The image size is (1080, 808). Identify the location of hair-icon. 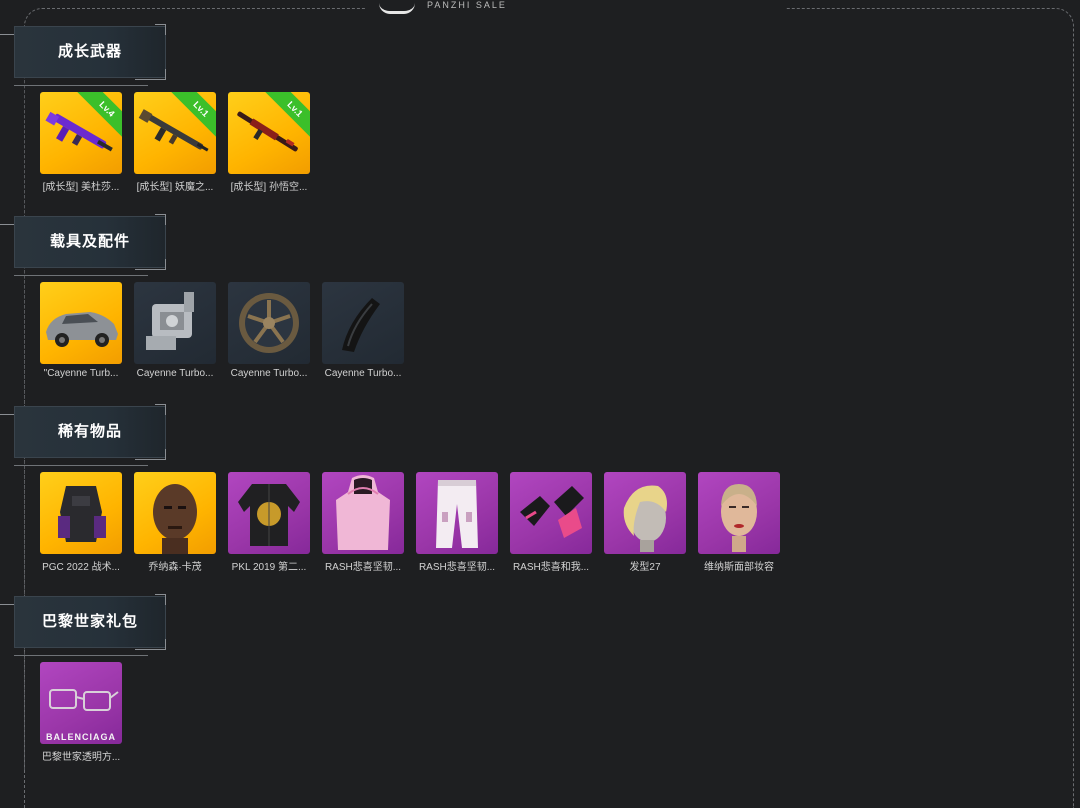
(645, 518).